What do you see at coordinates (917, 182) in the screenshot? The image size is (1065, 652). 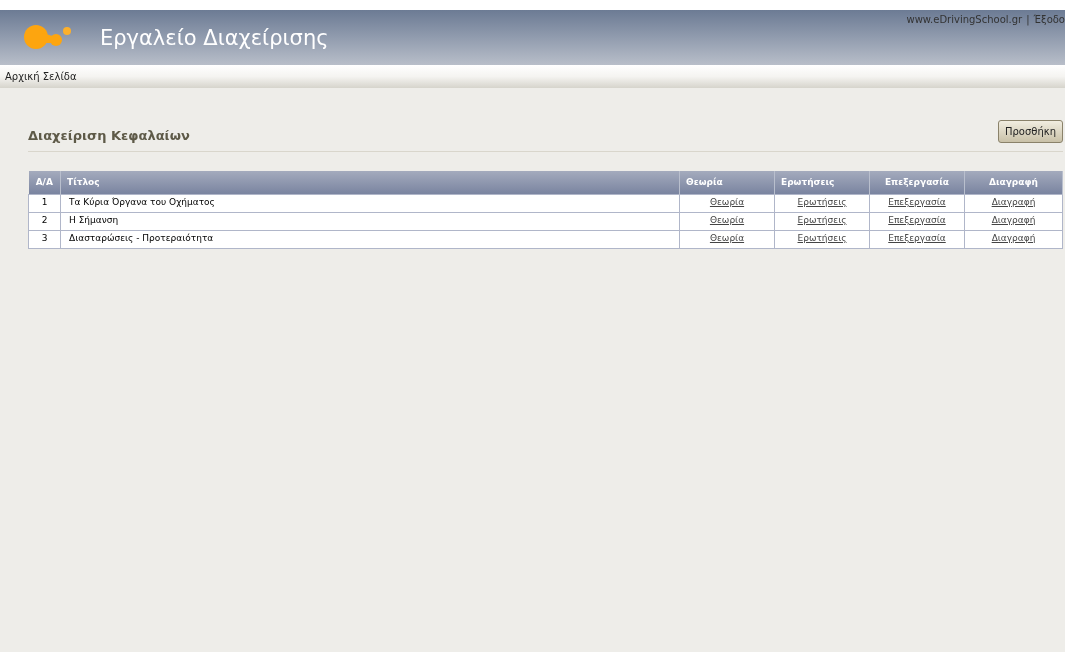 I see `column-header: Επεξεργασία` at bounding box center [917, 182].